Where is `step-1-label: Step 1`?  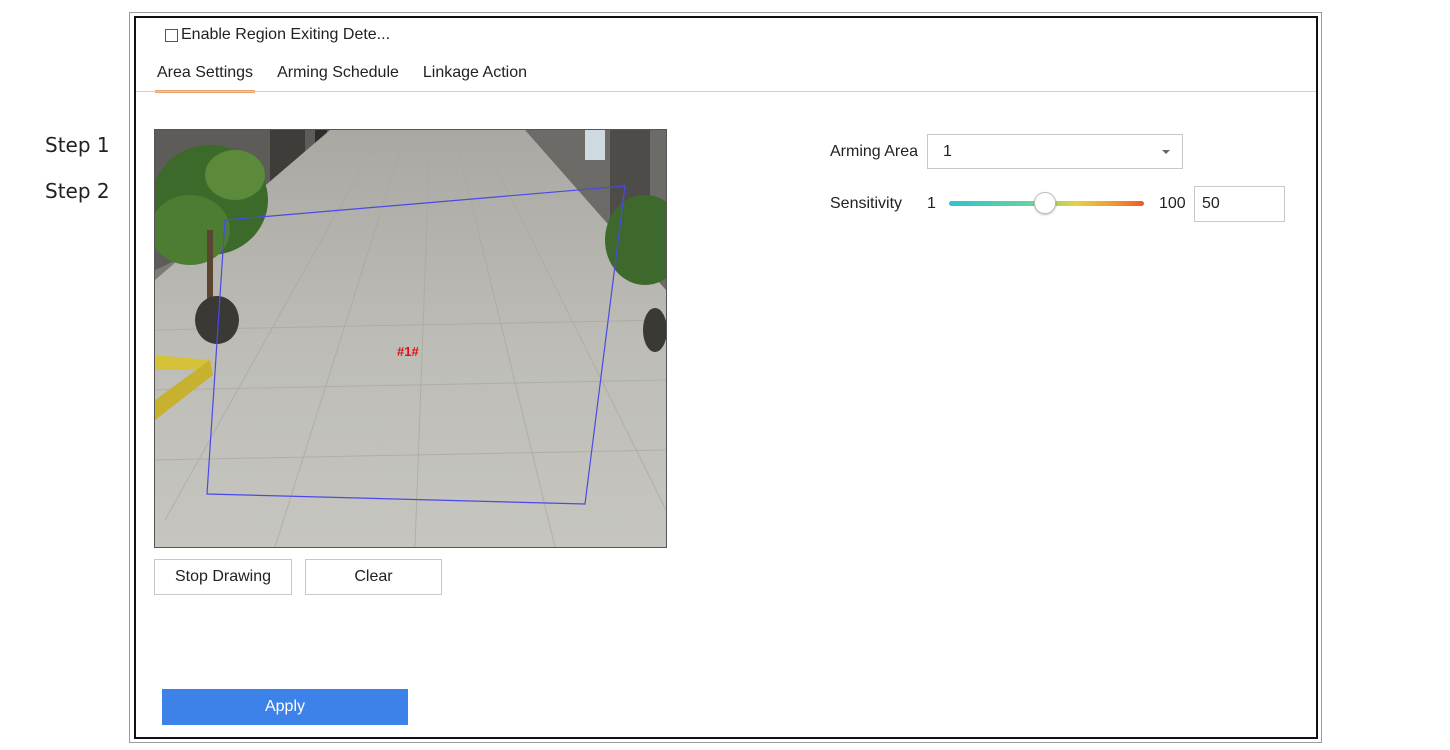 step-1-label: Step 1 is located at coordinates (77, 145).